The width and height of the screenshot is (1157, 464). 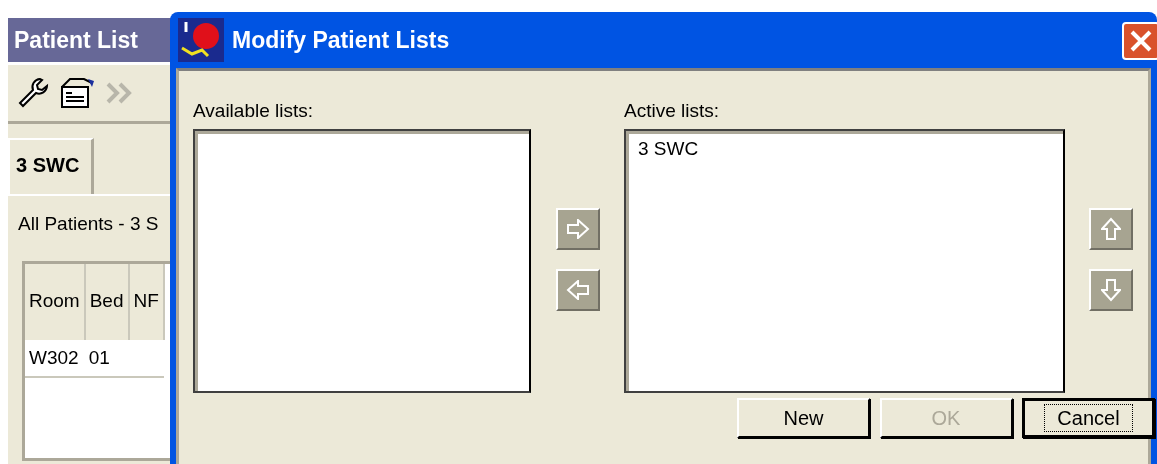 I want to click on move-left-button, so click(x=578, y=290).